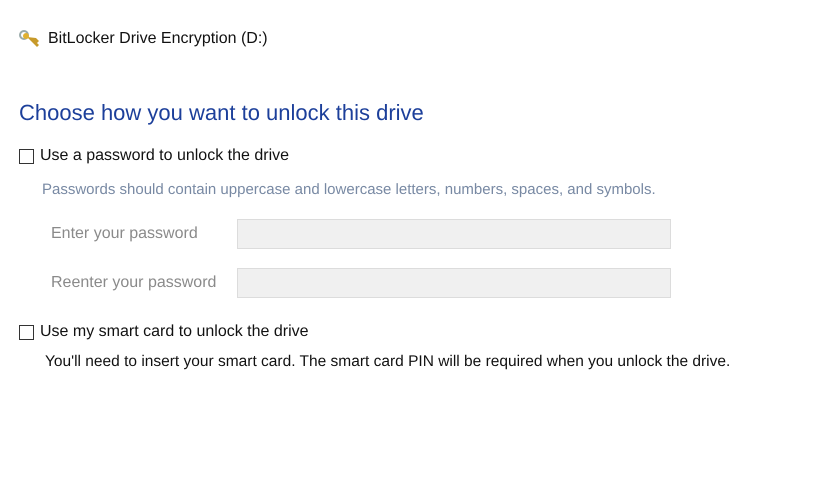 The width and height of the screenshot is (824, 486). What do you see at coordinates (165, 156) in the screenshot?
I see `checkbox-label: Use a password to unlock the drive` at bounding box center [165, 156].